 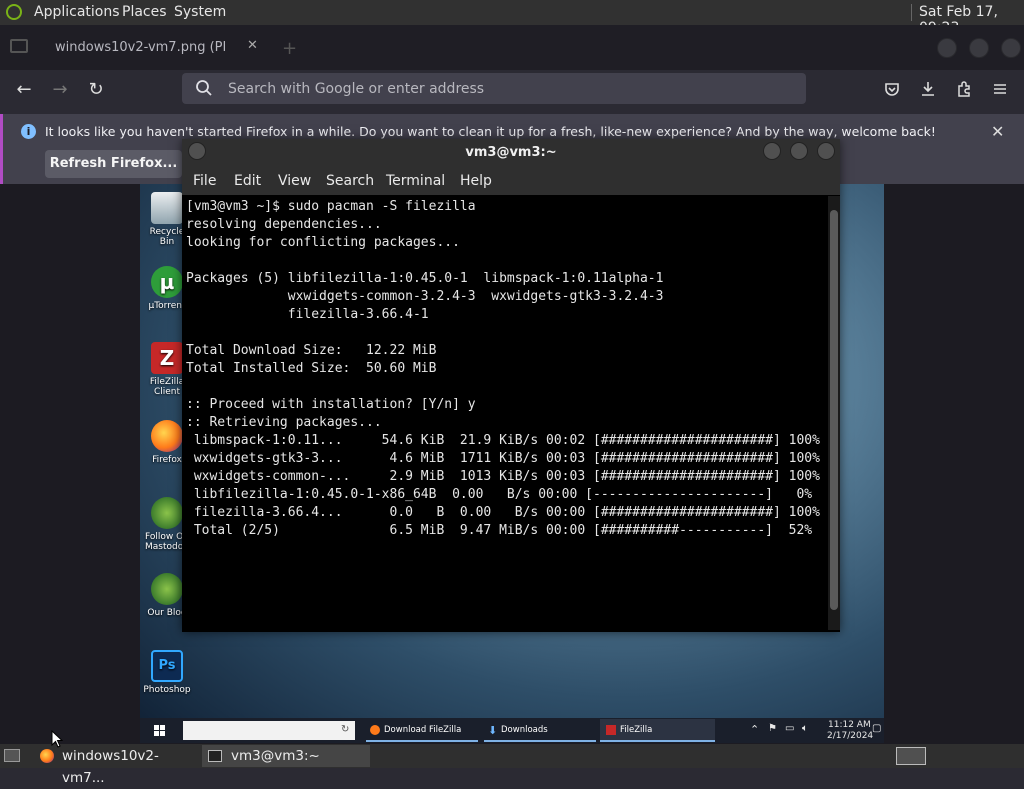 I want to click on gnome-logo-icon, so click(x=14, y=12).